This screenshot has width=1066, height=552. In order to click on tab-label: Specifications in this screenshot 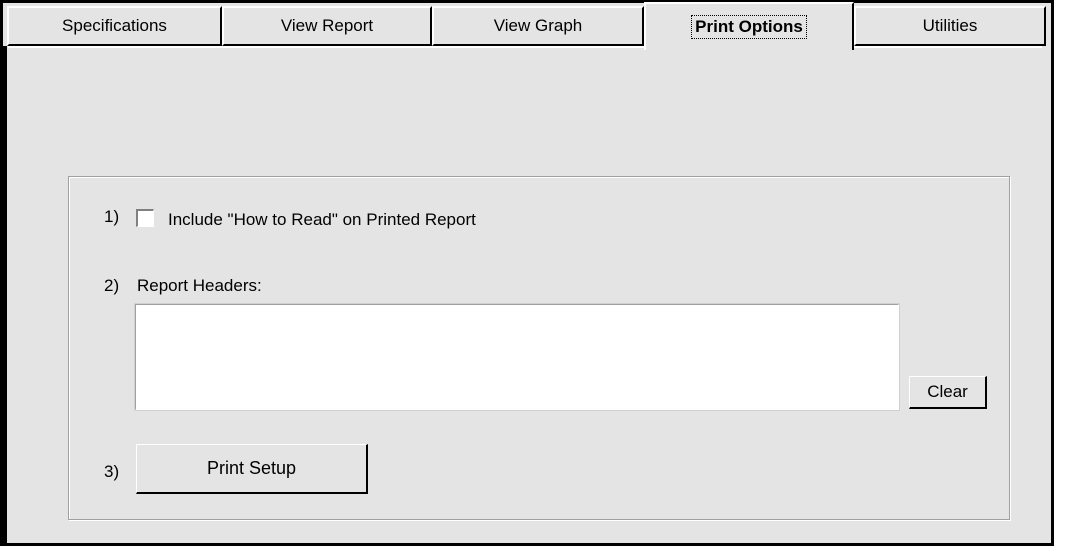, I will do `click(114, 25)`.